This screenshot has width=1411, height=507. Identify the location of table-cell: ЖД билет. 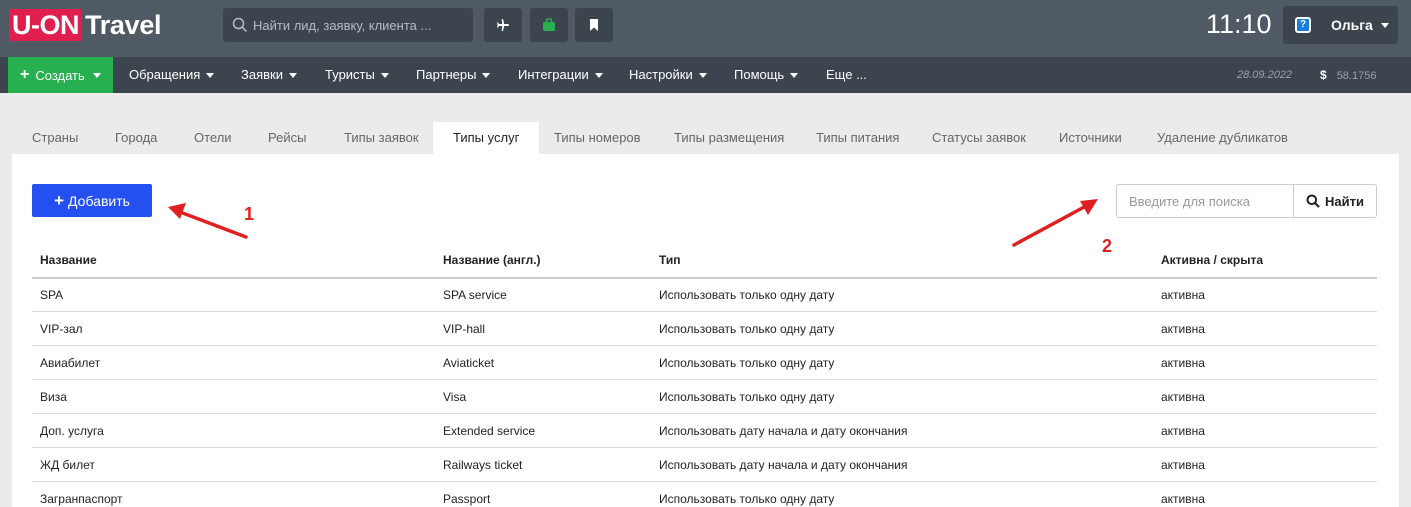
(67, 465).